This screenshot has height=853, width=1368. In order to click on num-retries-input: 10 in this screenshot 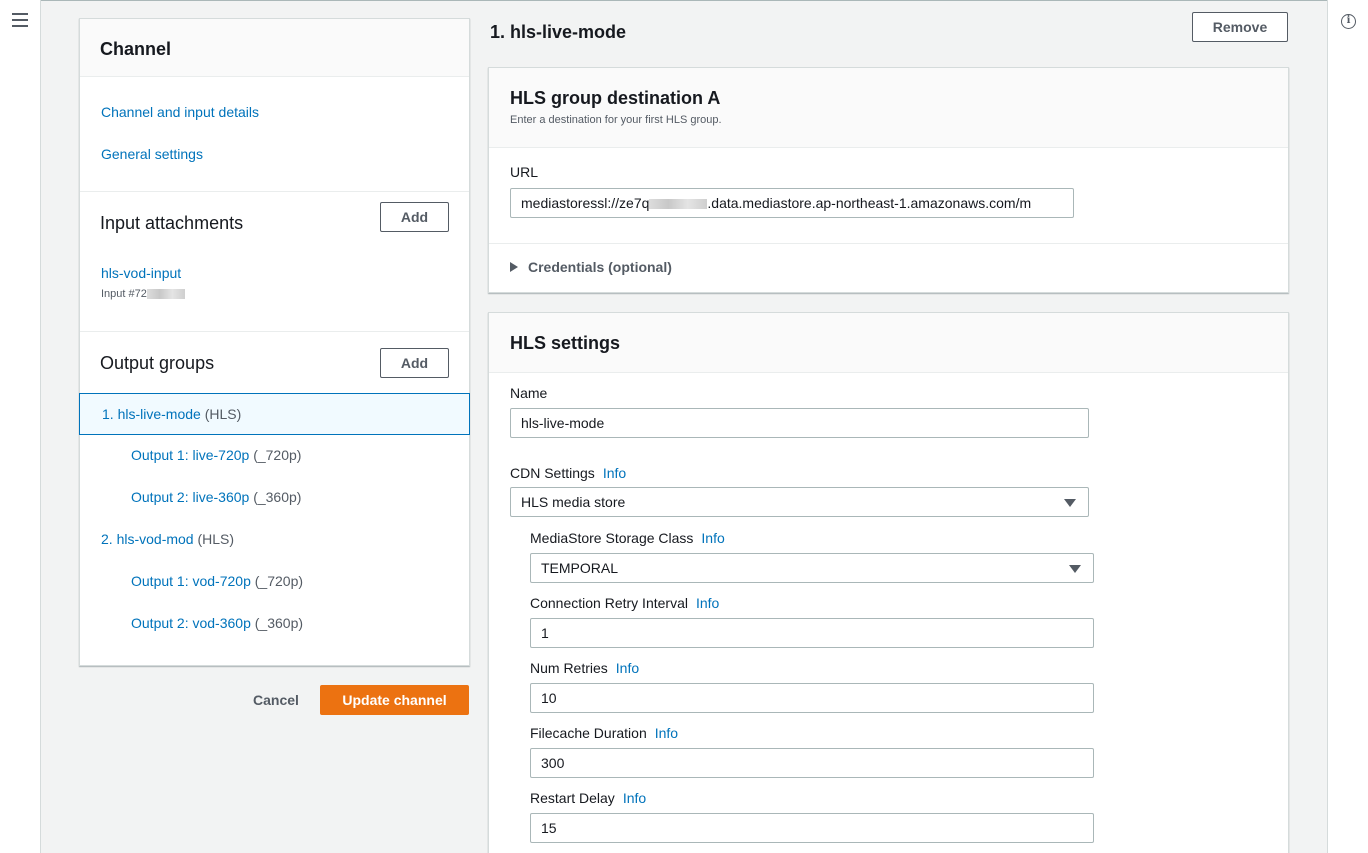, I will do `click(812, 698)`.